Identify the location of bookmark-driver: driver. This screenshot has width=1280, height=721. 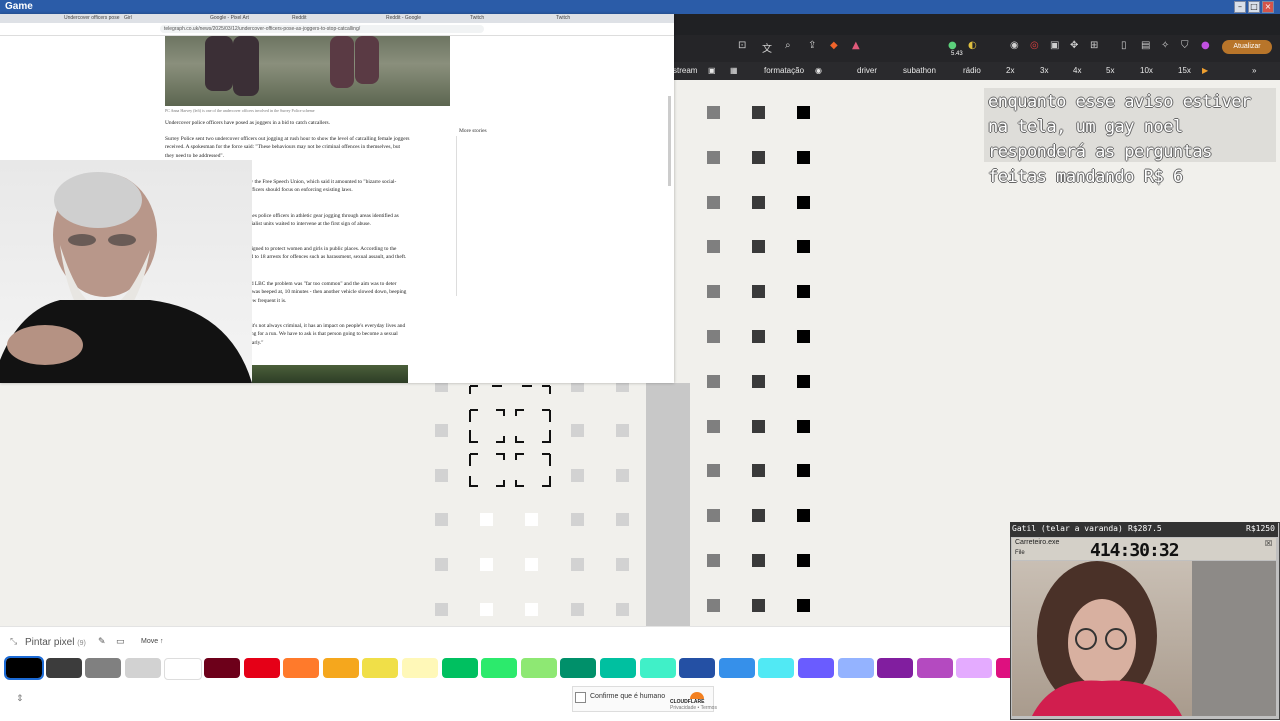
(867, 71).